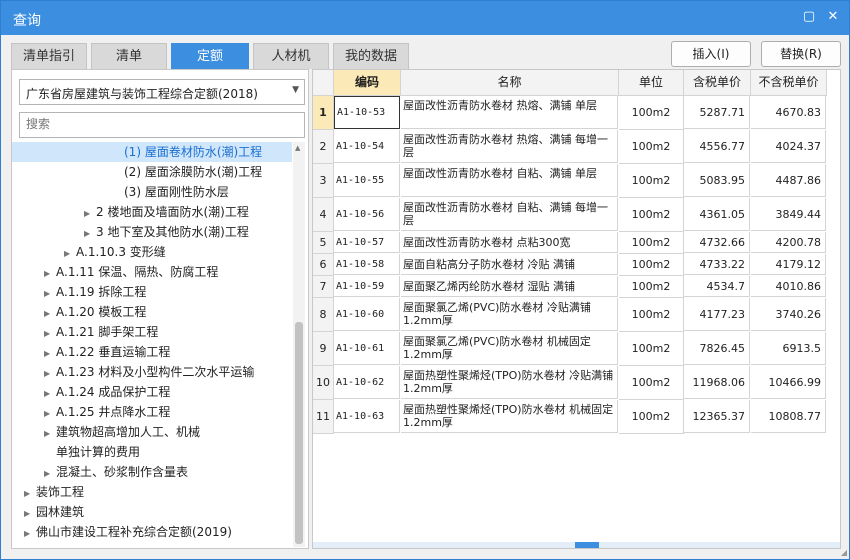  Describe the element at coordinates (833, 17) in the screenshot. I see `close-icon: ✕` at that location.